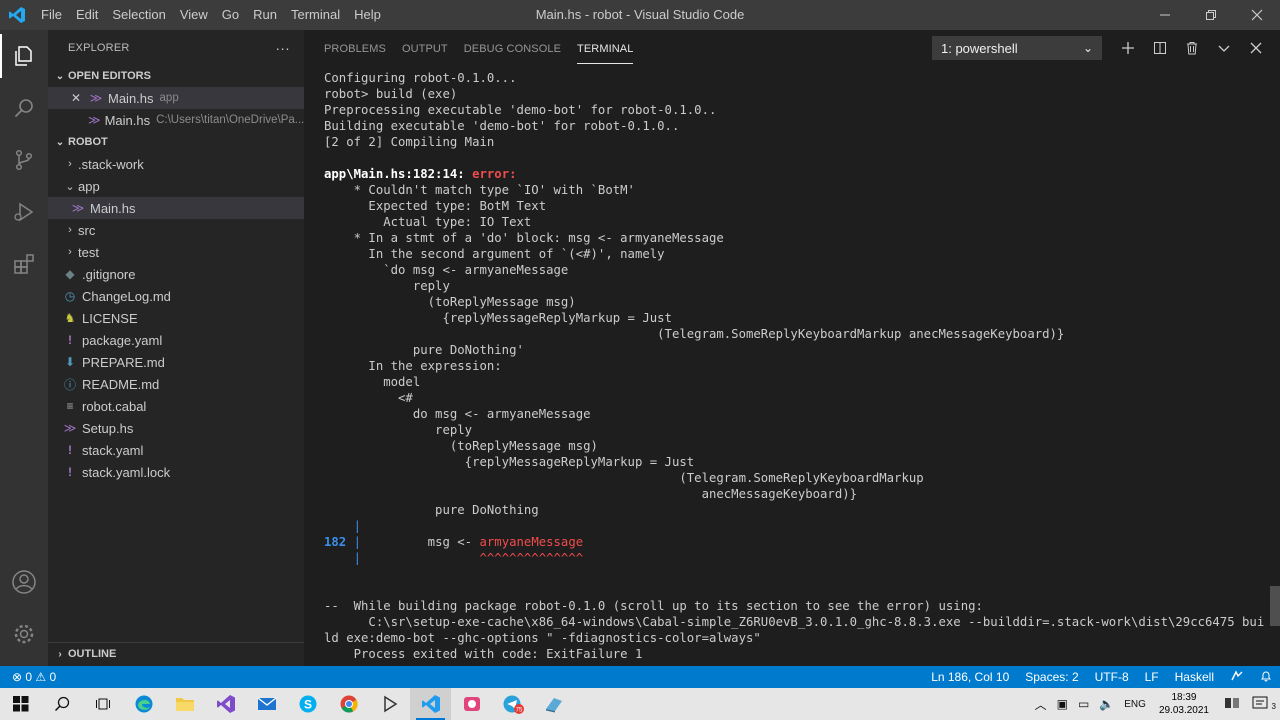 This screenshot has width=1280, height=720. Describe the element at coordinates (20, 704) in the screenshot. I see `windows-start-icon` at that location.